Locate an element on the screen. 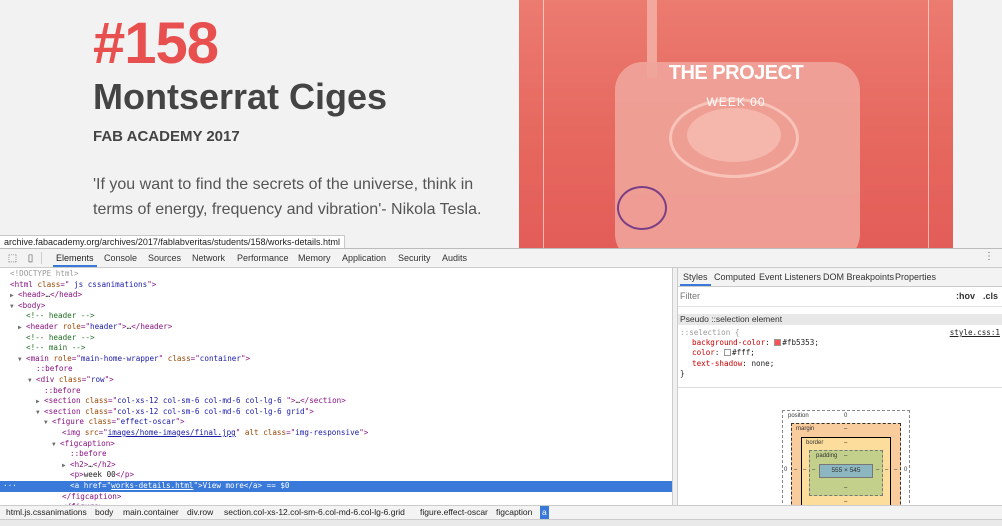 Image resolution: width=1002 pixels, height=526 pixels. tab-application: Application is located at coordinates (364, 258).